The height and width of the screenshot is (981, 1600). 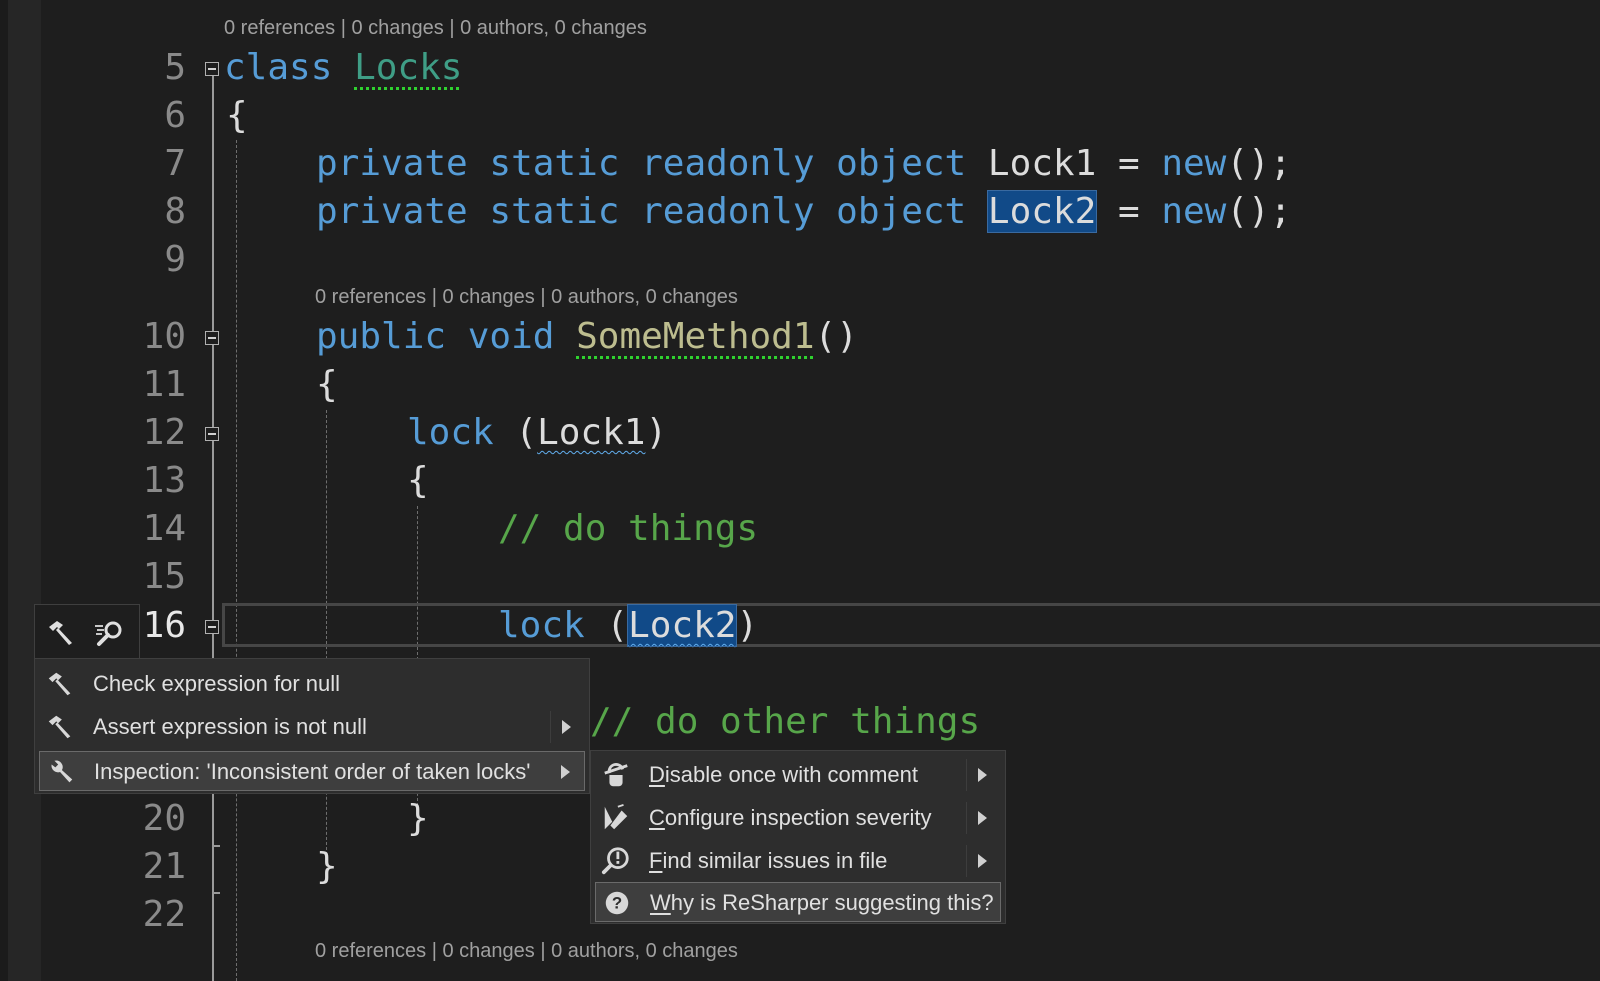 What do you see at coordinates (343, 68) in the screenshot?
I see `code-line-5: class Locks` at bounding box center [343, 68].